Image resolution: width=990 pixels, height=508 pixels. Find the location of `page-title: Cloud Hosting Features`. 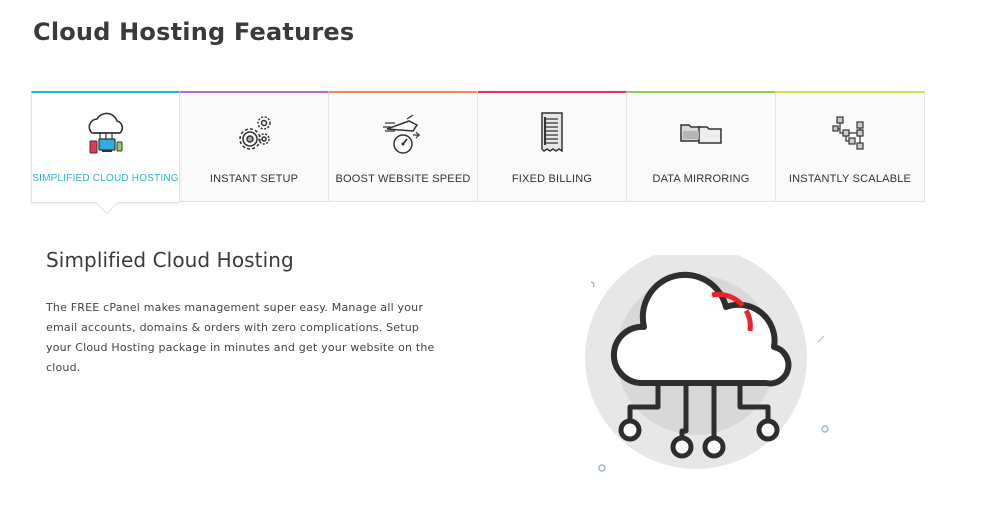

page-title: Cloud Hosting Features is located at coordinates (194, 32).